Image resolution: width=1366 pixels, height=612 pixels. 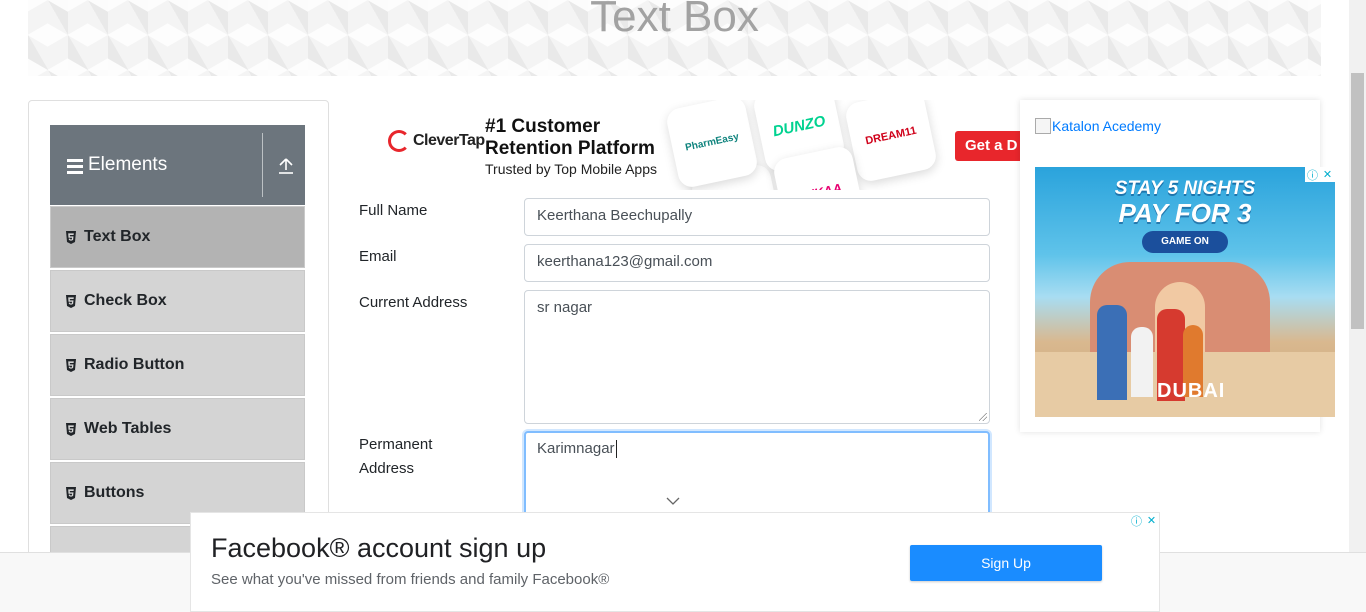 I want to click on resize-grip-icon, so click(x=983, y=417).